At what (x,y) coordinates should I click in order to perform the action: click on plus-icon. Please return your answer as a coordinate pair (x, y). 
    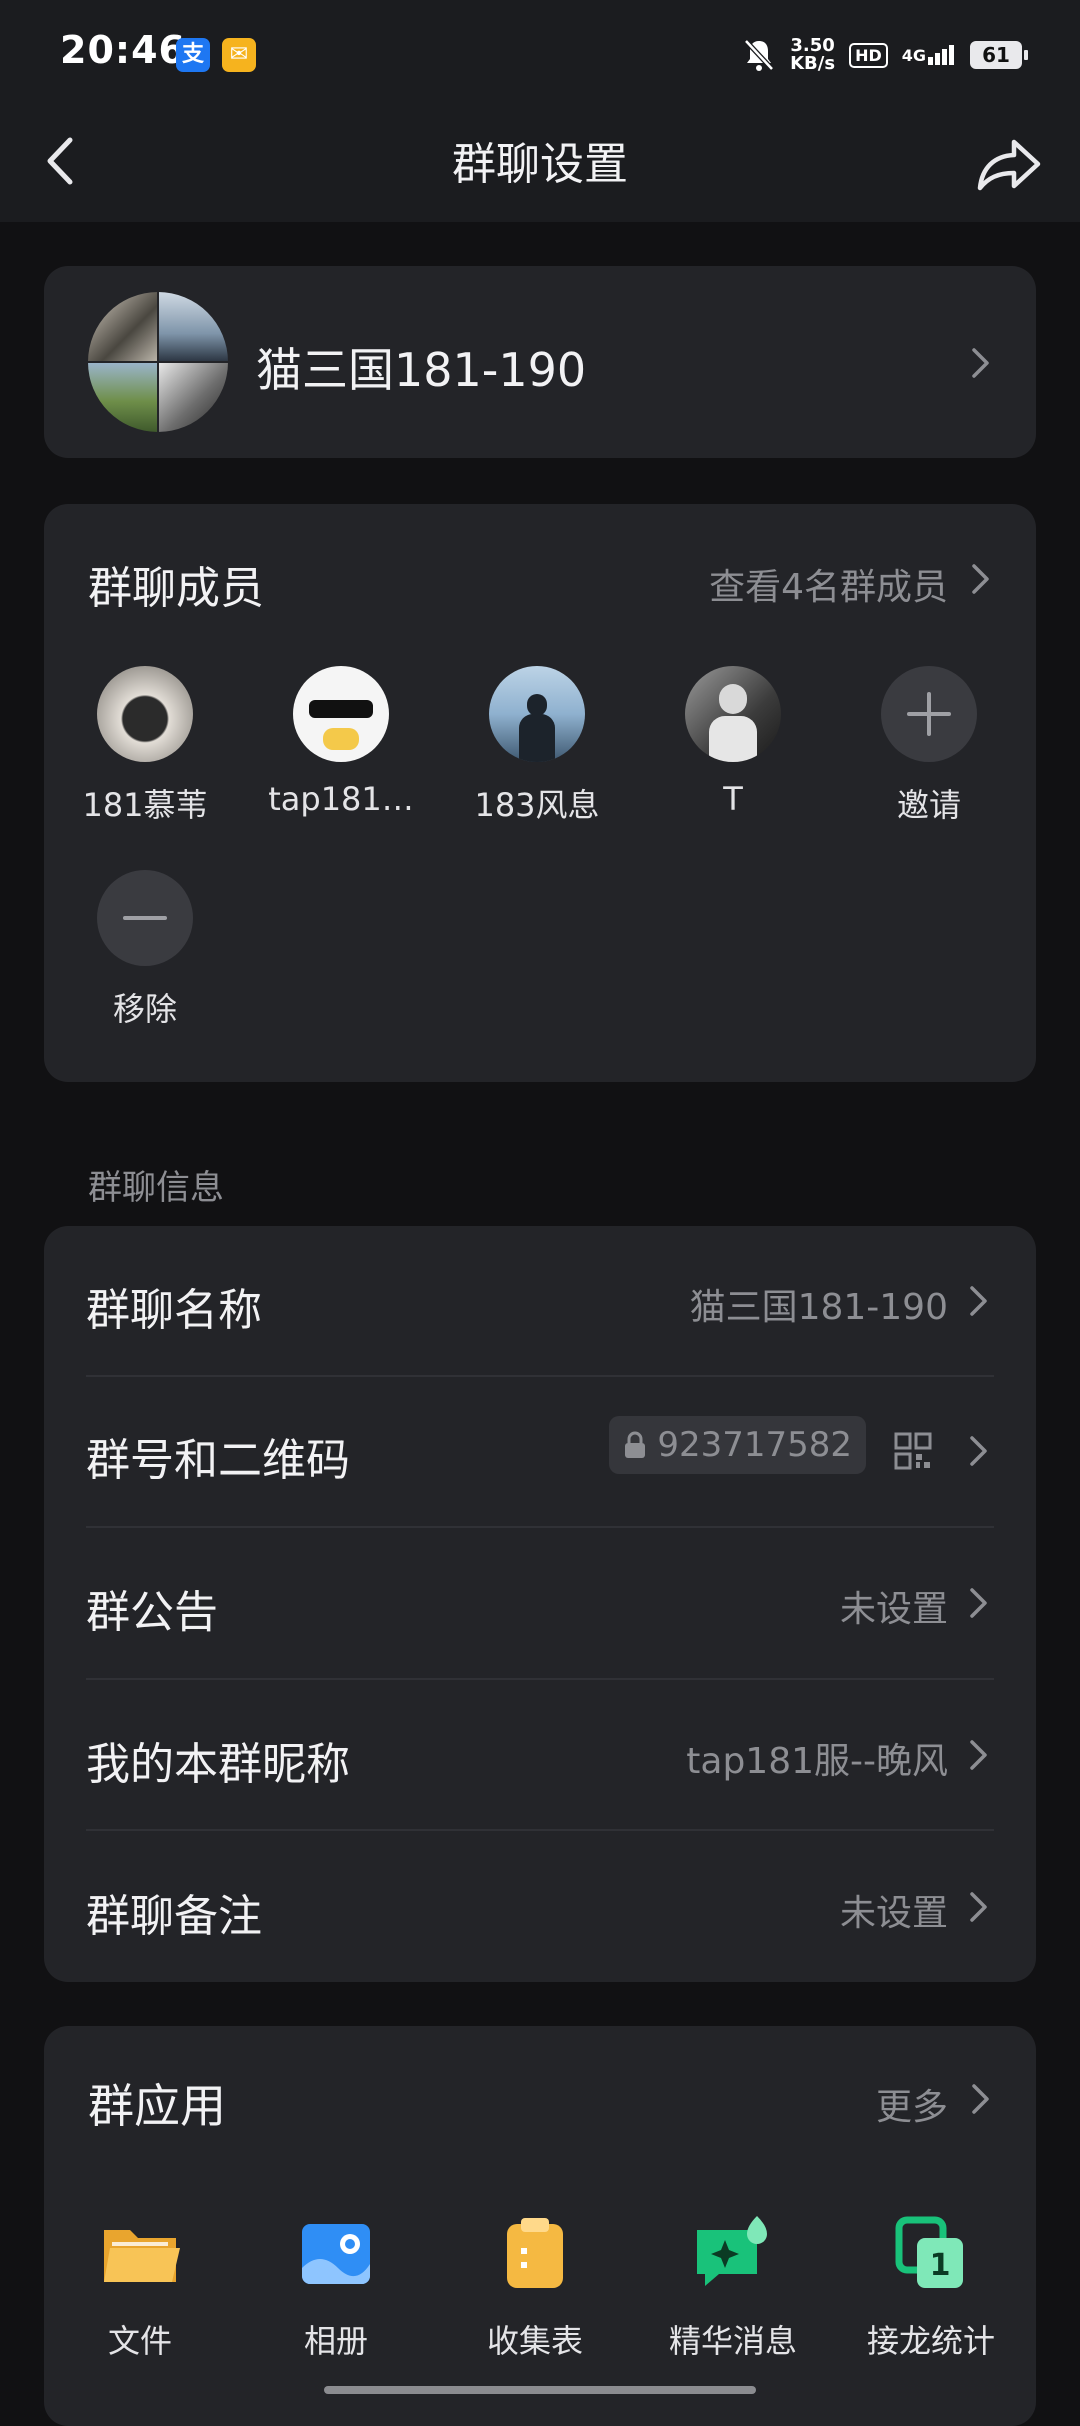
    Looking at the image, I should click on (929, 714).